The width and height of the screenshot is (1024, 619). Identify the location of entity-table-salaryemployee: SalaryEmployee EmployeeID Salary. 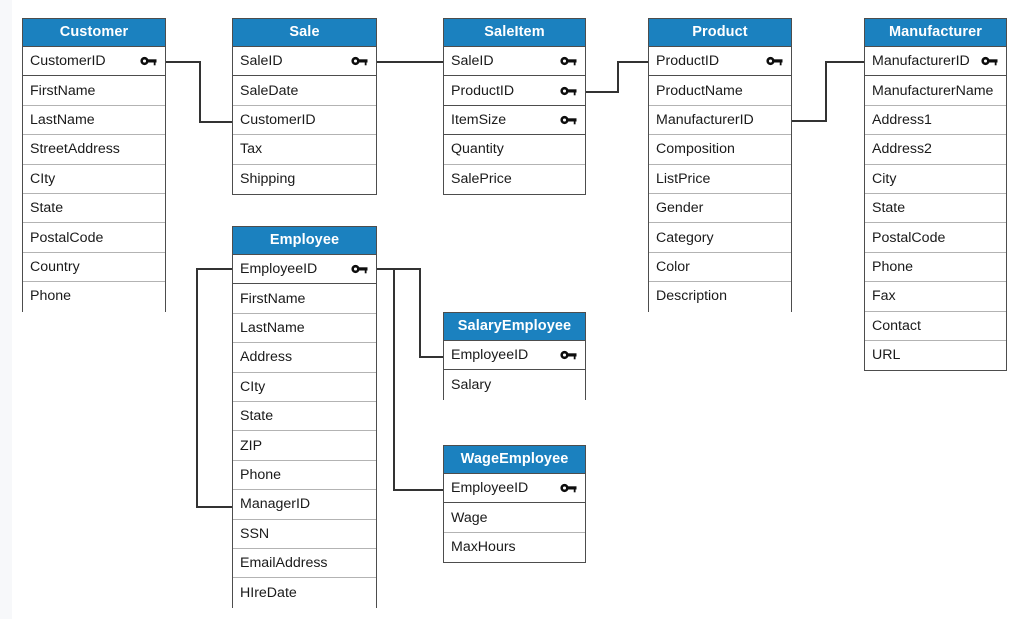
(514, 356).